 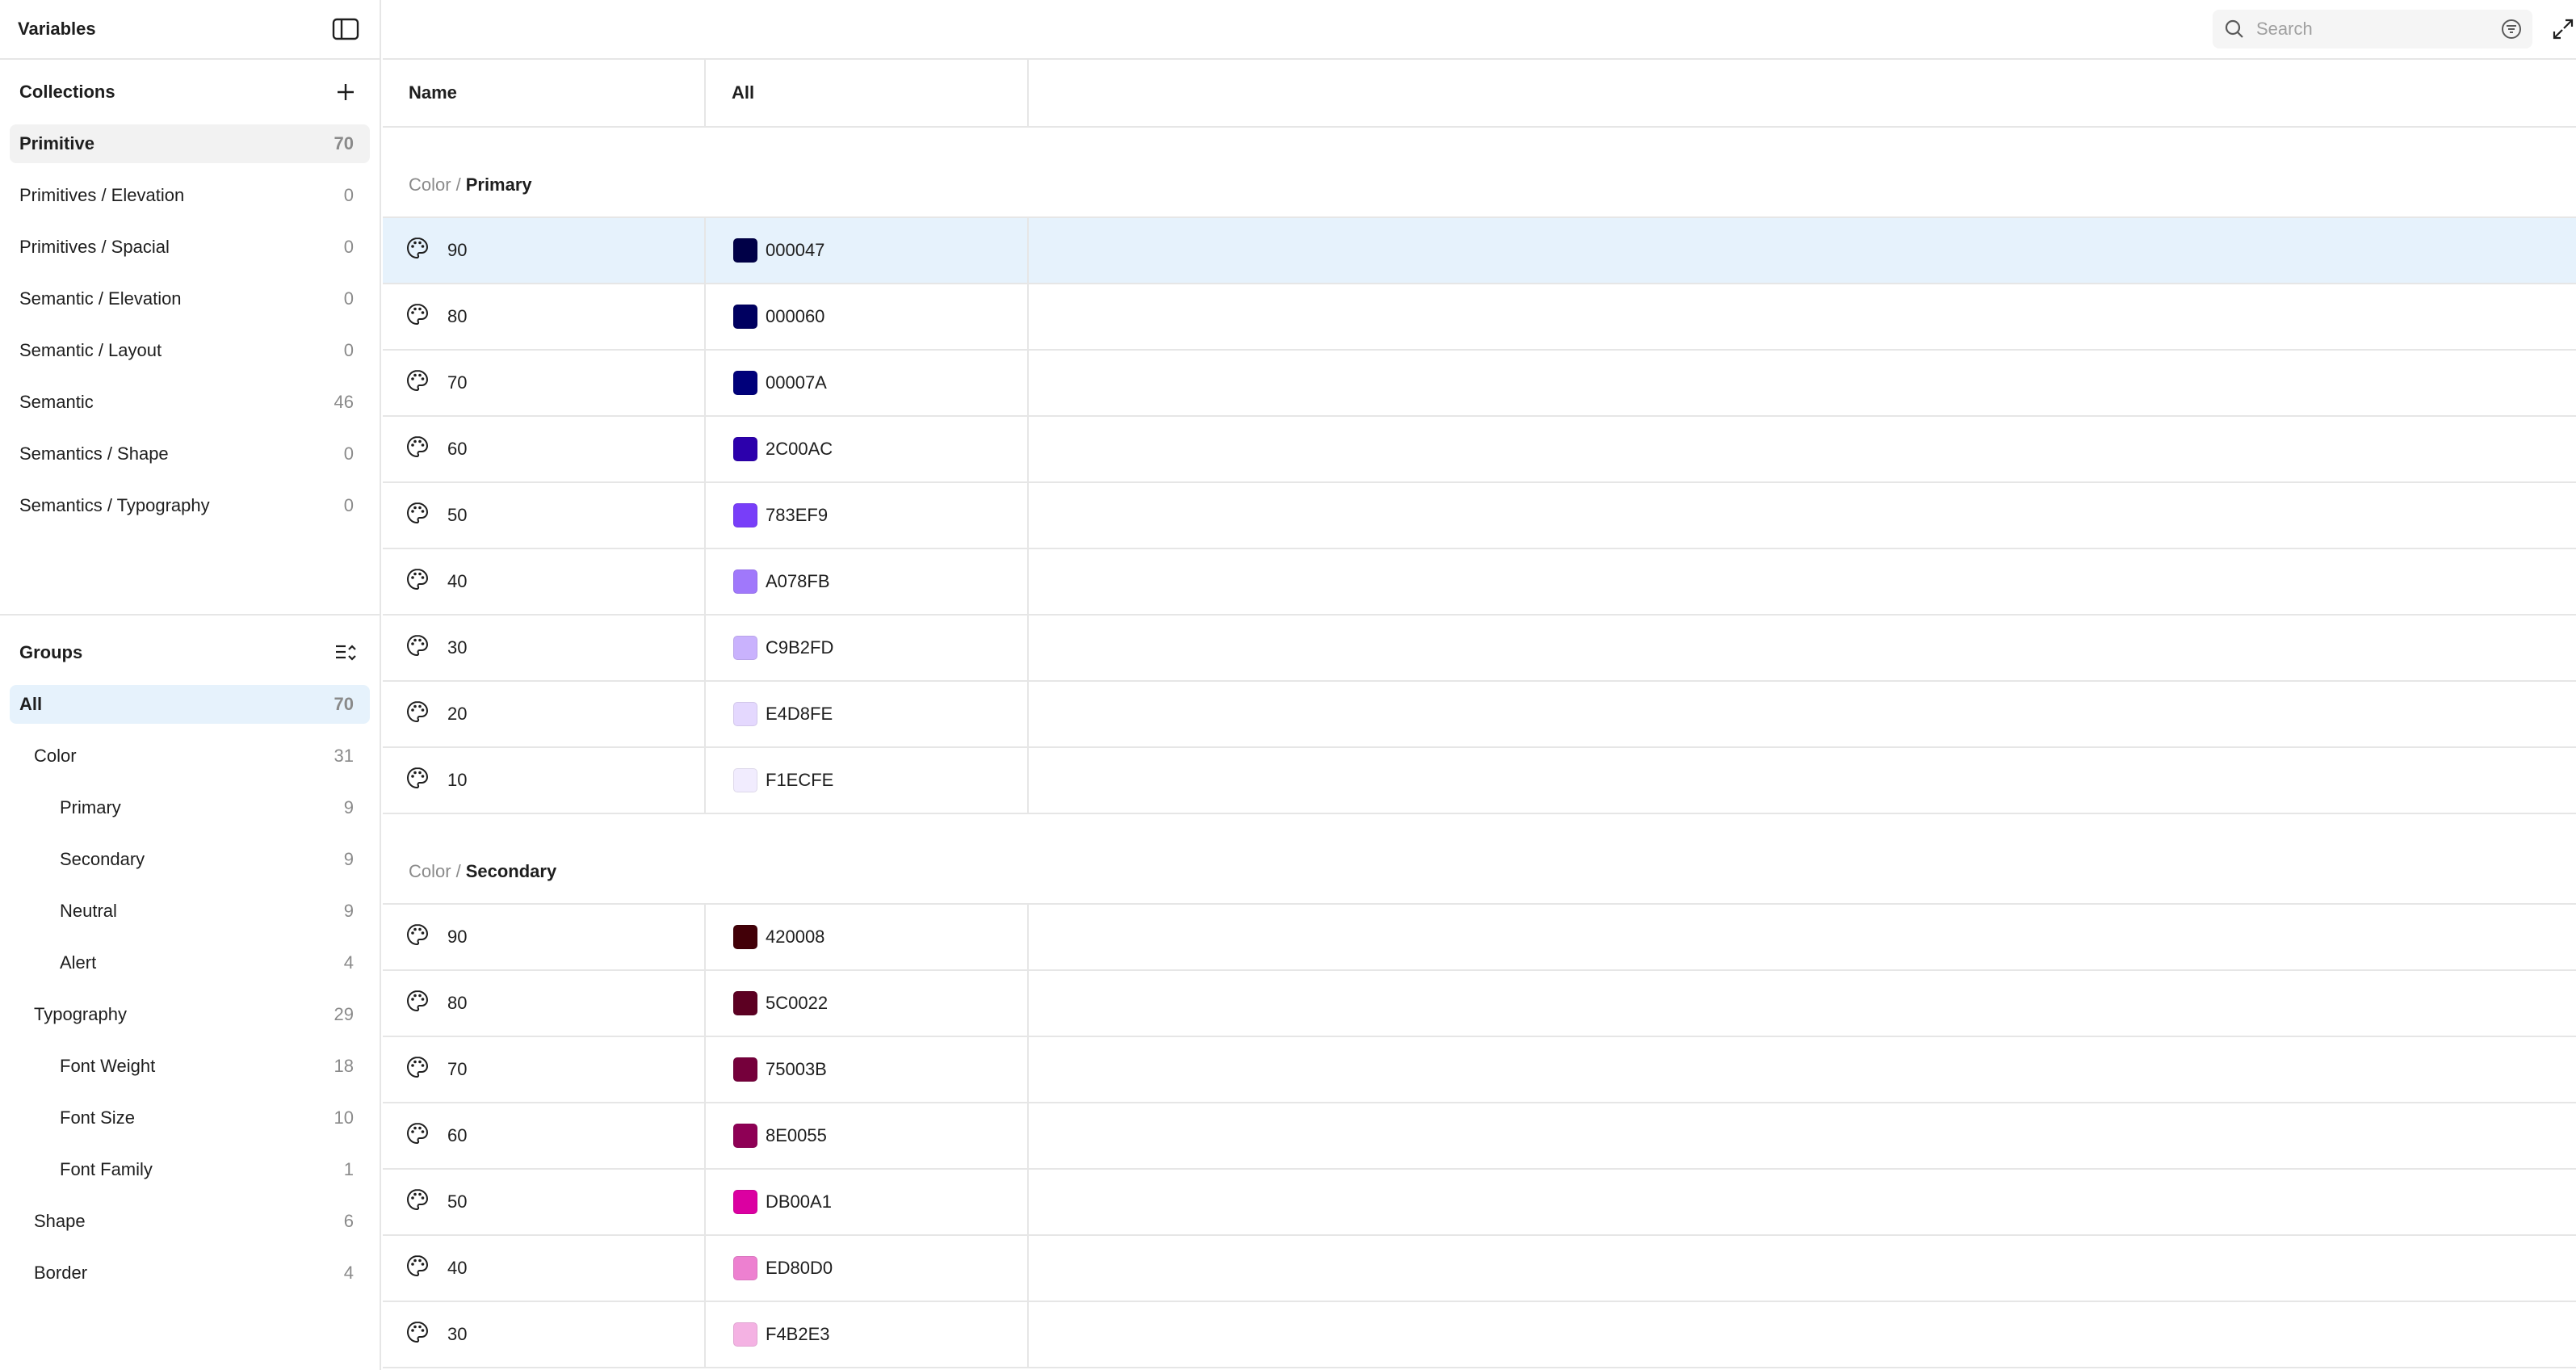 I want to click on variable-value-cell: DB00A1, so click(x=867, y=1202).